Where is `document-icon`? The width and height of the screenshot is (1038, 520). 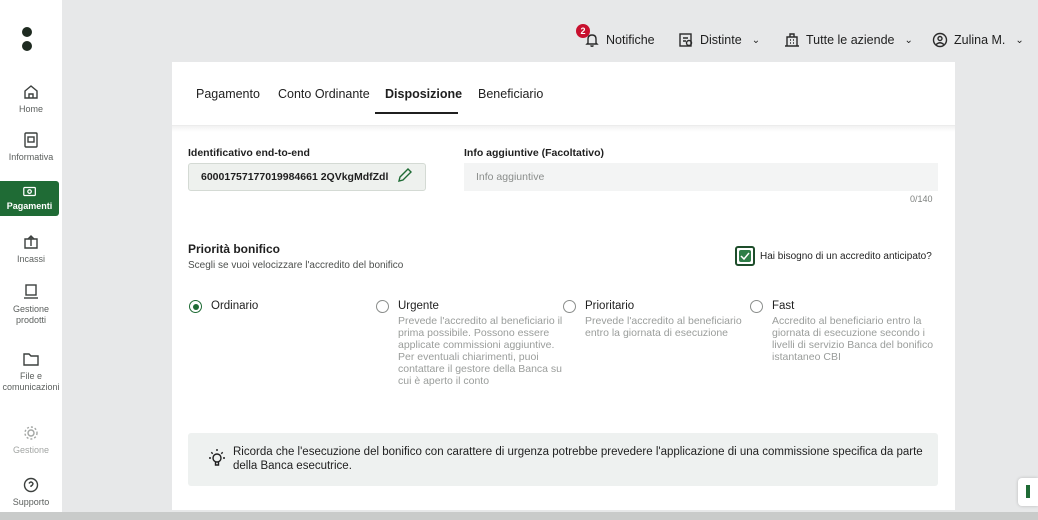
document-icon is located at coordinates (31, 140).